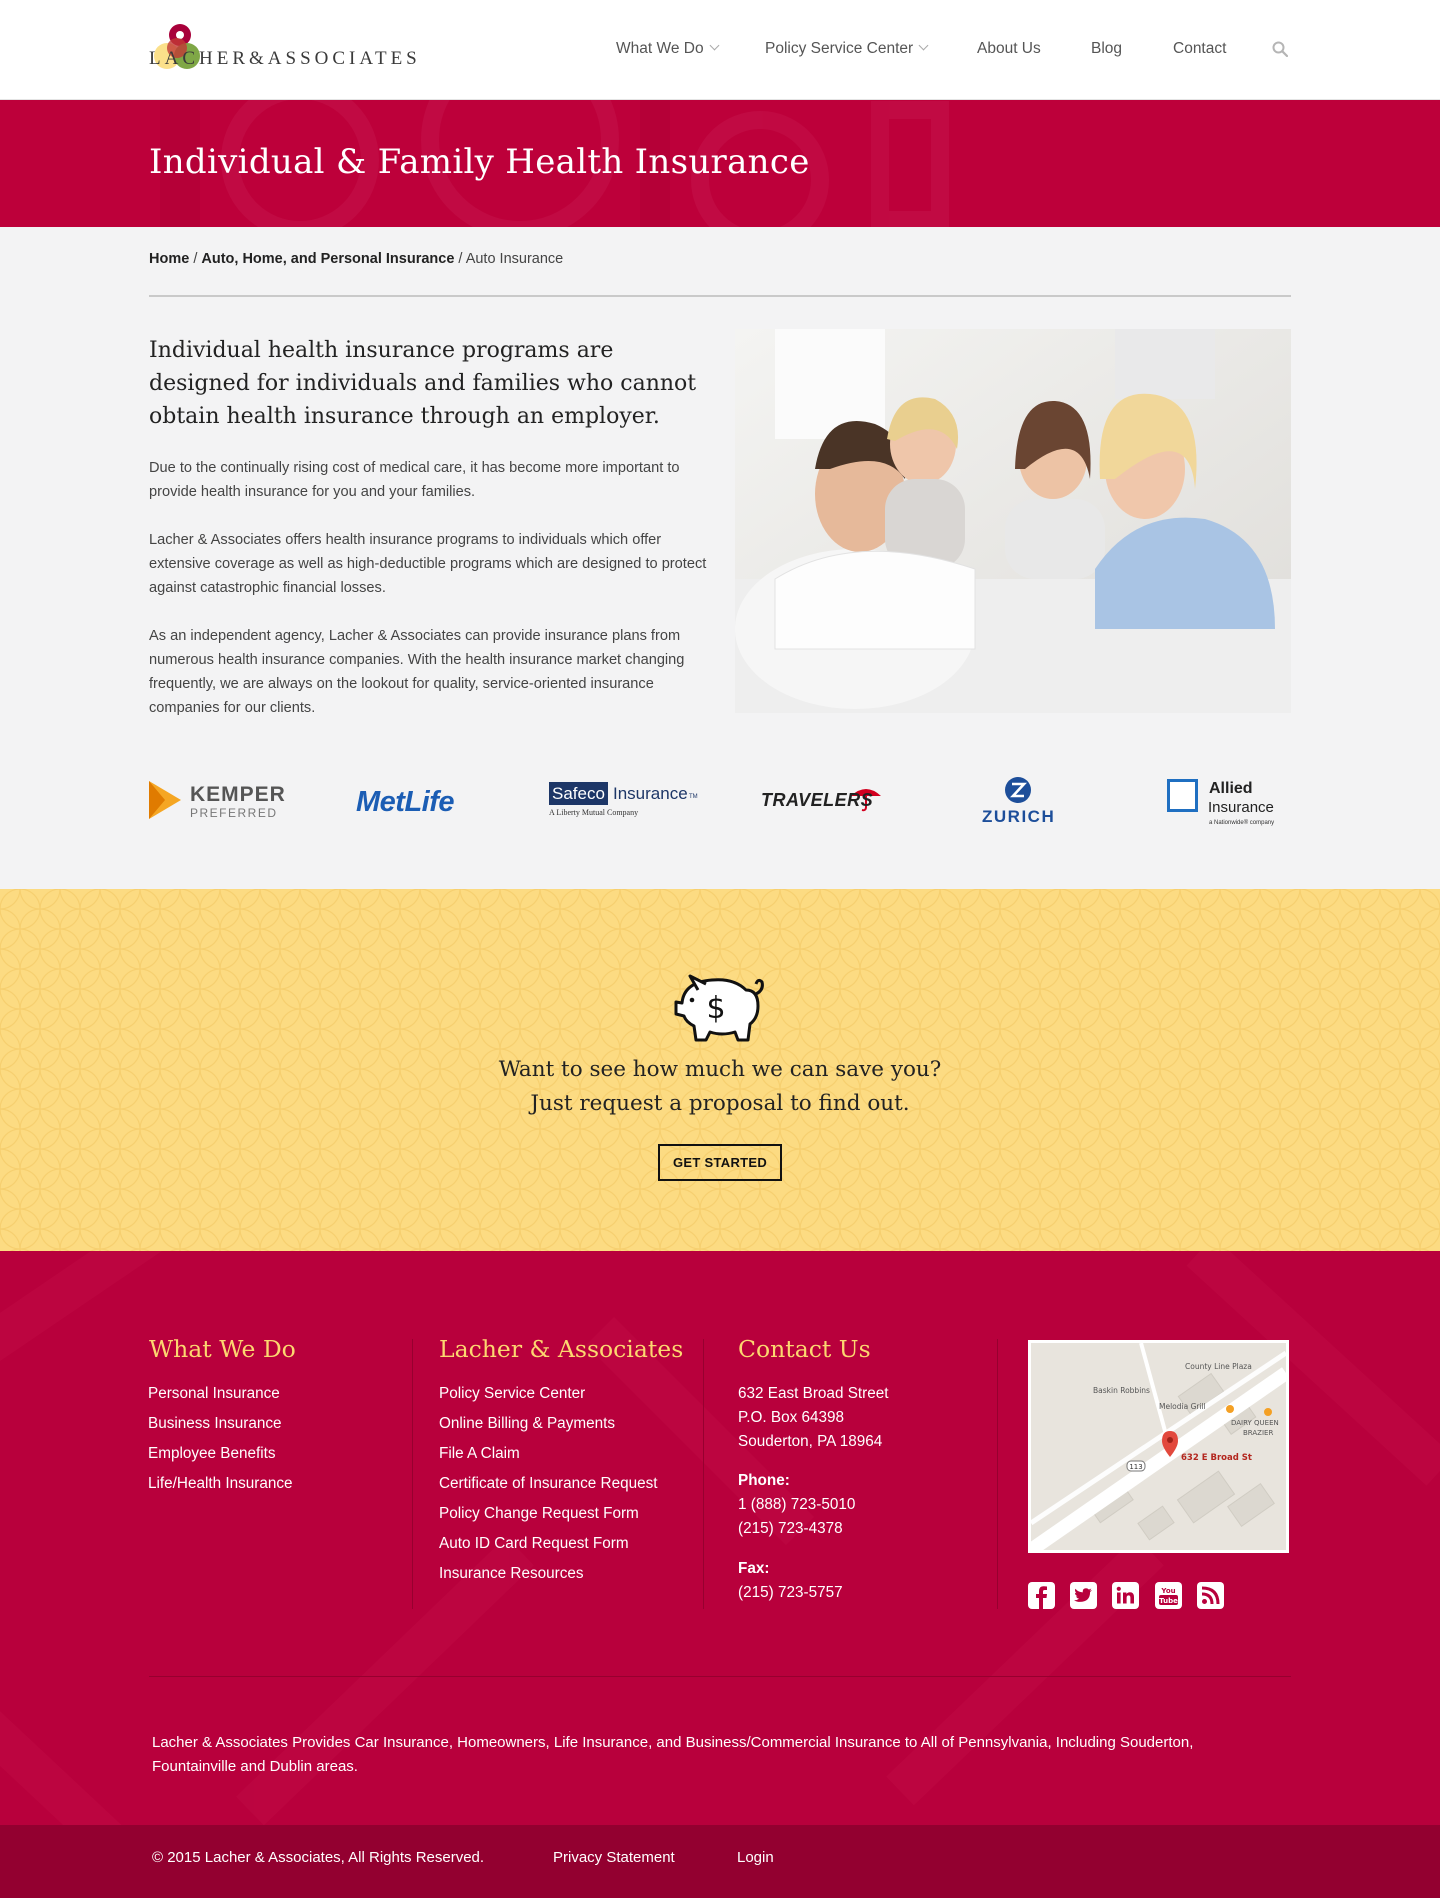 This screenshot has width=1440, height=1898. I want to click on nav-label: About Us, so click(1009, 48).